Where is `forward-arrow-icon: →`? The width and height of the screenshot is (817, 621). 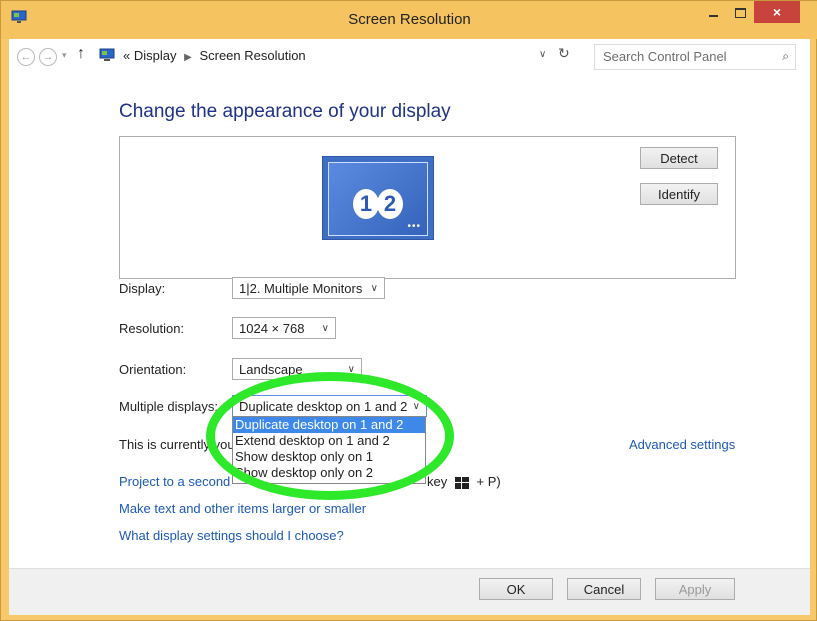 forward-arrow-icon: → is located at coordinates (48, 57).